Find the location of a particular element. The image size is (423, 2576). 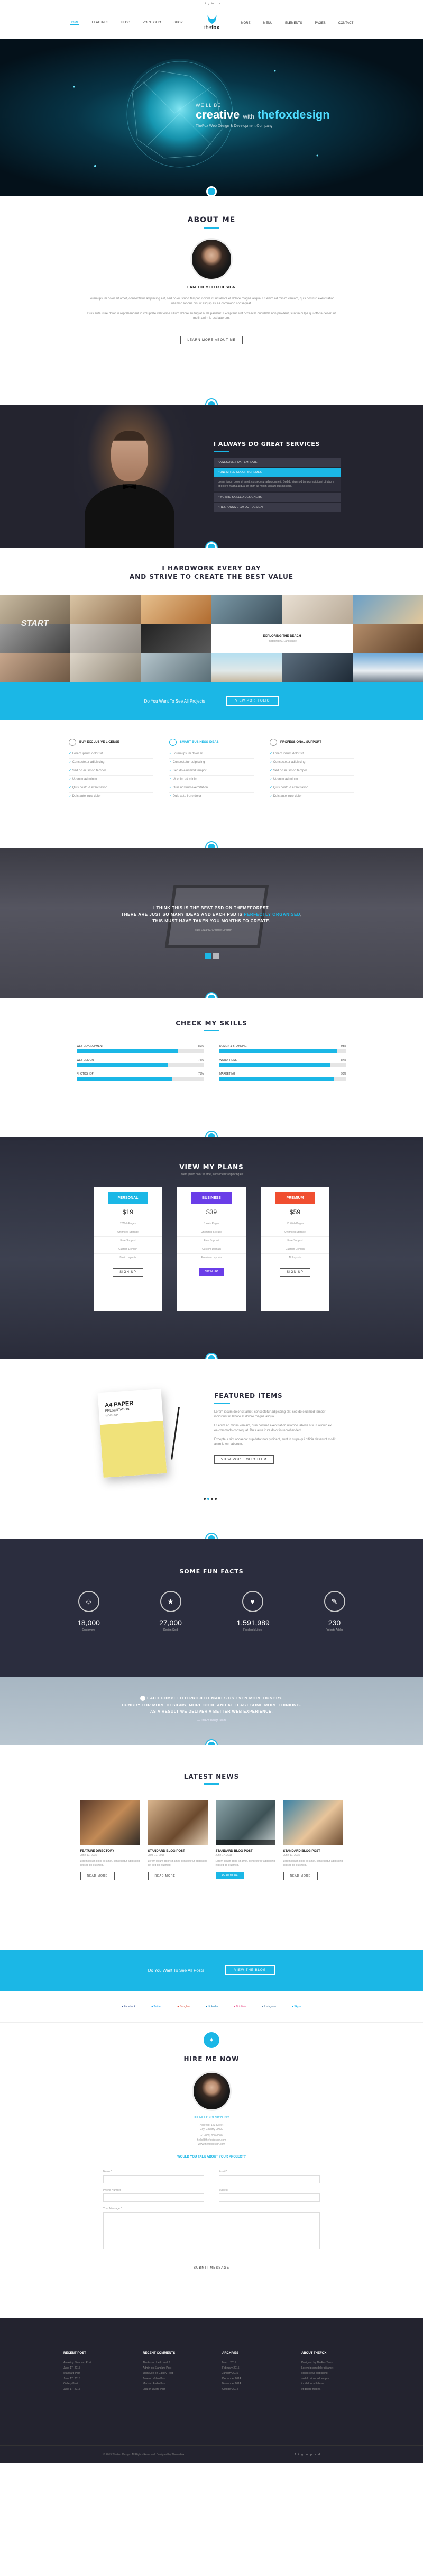

nav-pages: PAGES is located at coordinates (320, 23).